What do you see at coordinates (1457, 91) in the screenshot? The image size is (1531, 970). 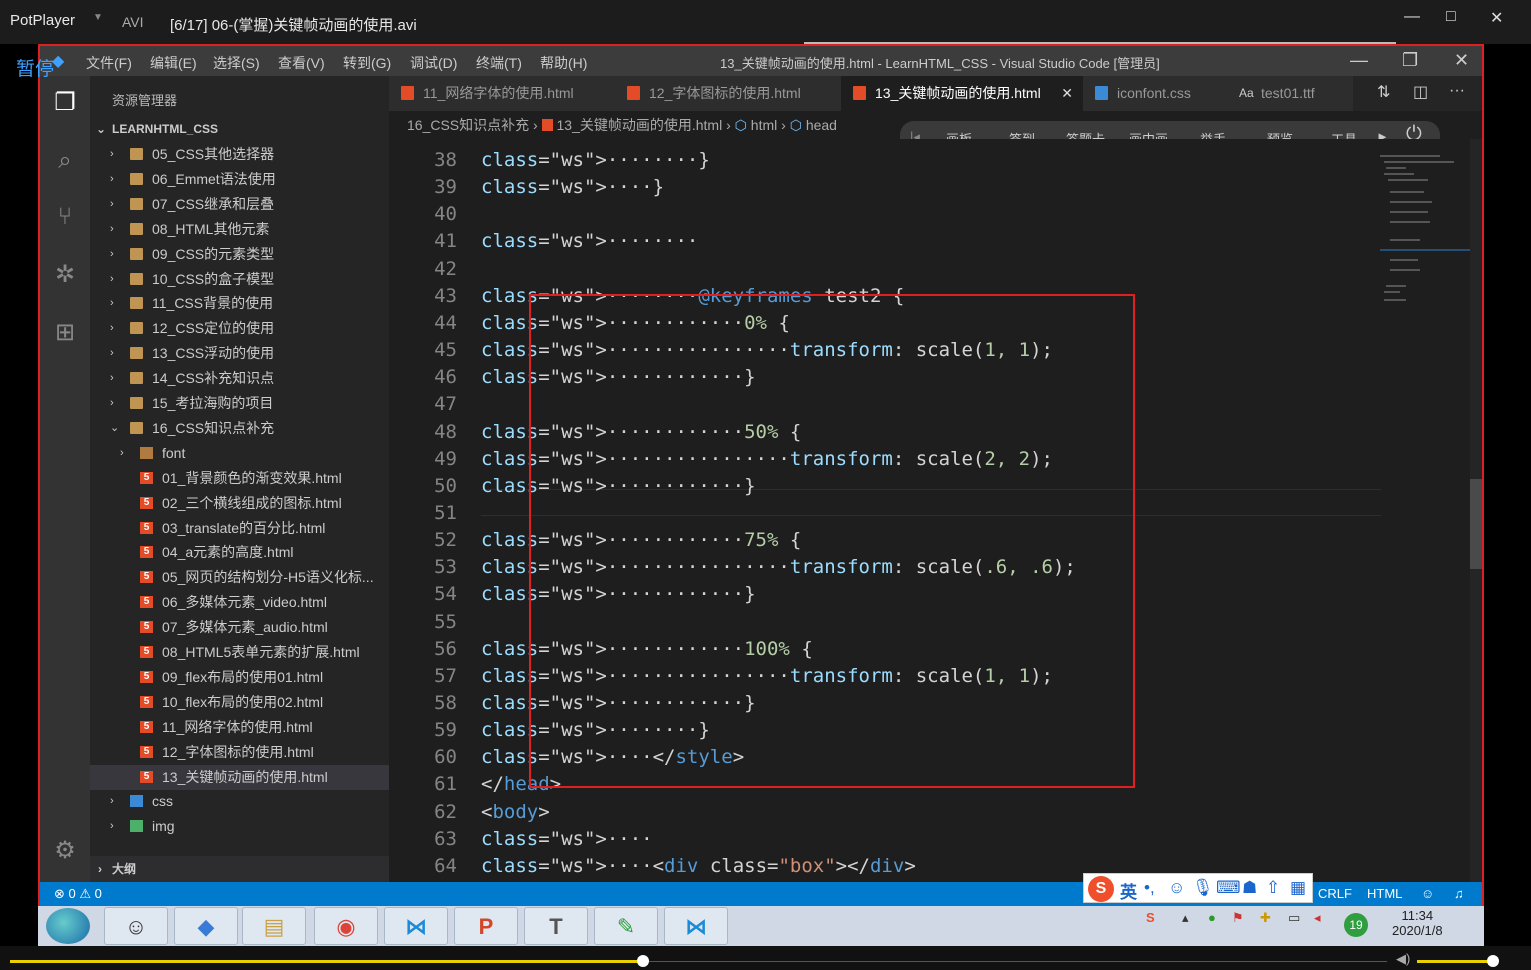 I see `more-actions-icon: ···` at bounding box center [1457, 91].